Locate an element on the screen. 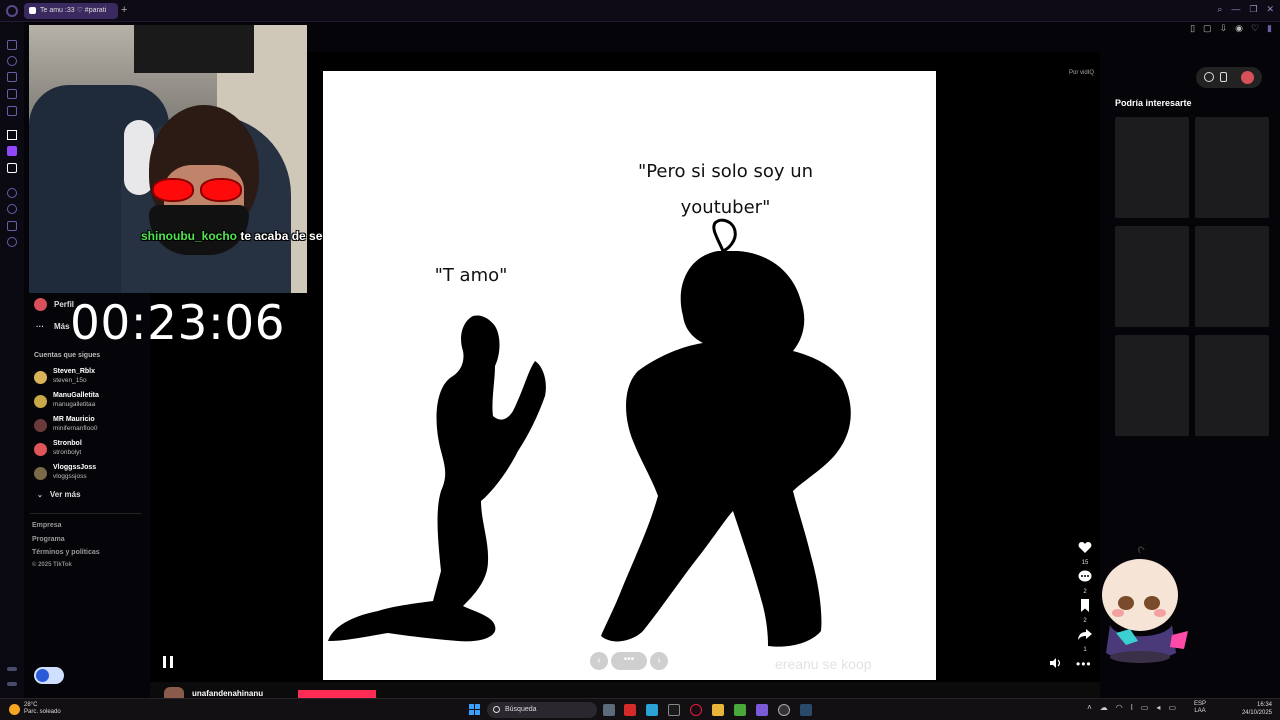 This screenshot has width=1280, height=720. language-code: ESP is located at coordinates (1199, 704).